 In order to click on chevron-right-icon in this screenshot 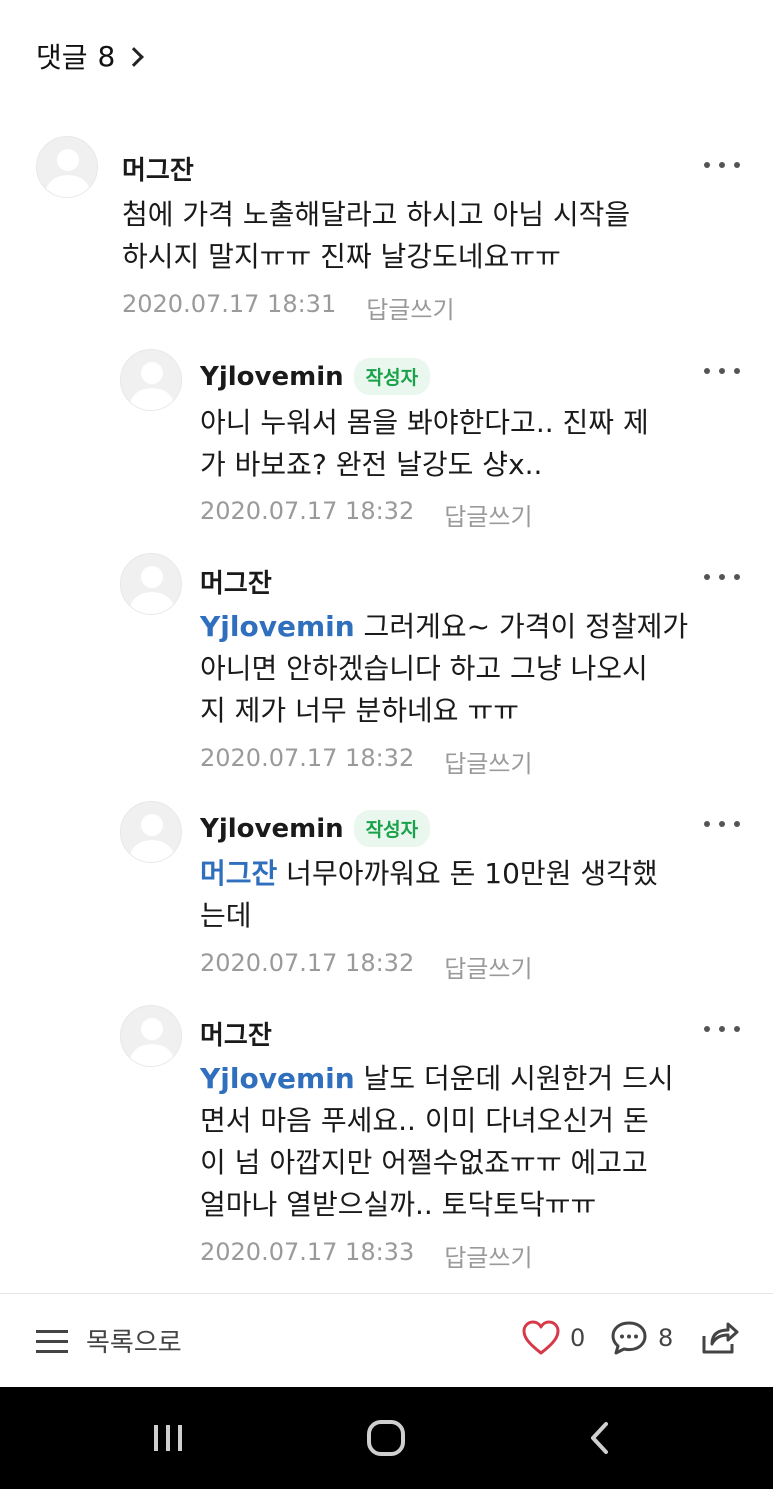, I will do `click(134, 57)`.